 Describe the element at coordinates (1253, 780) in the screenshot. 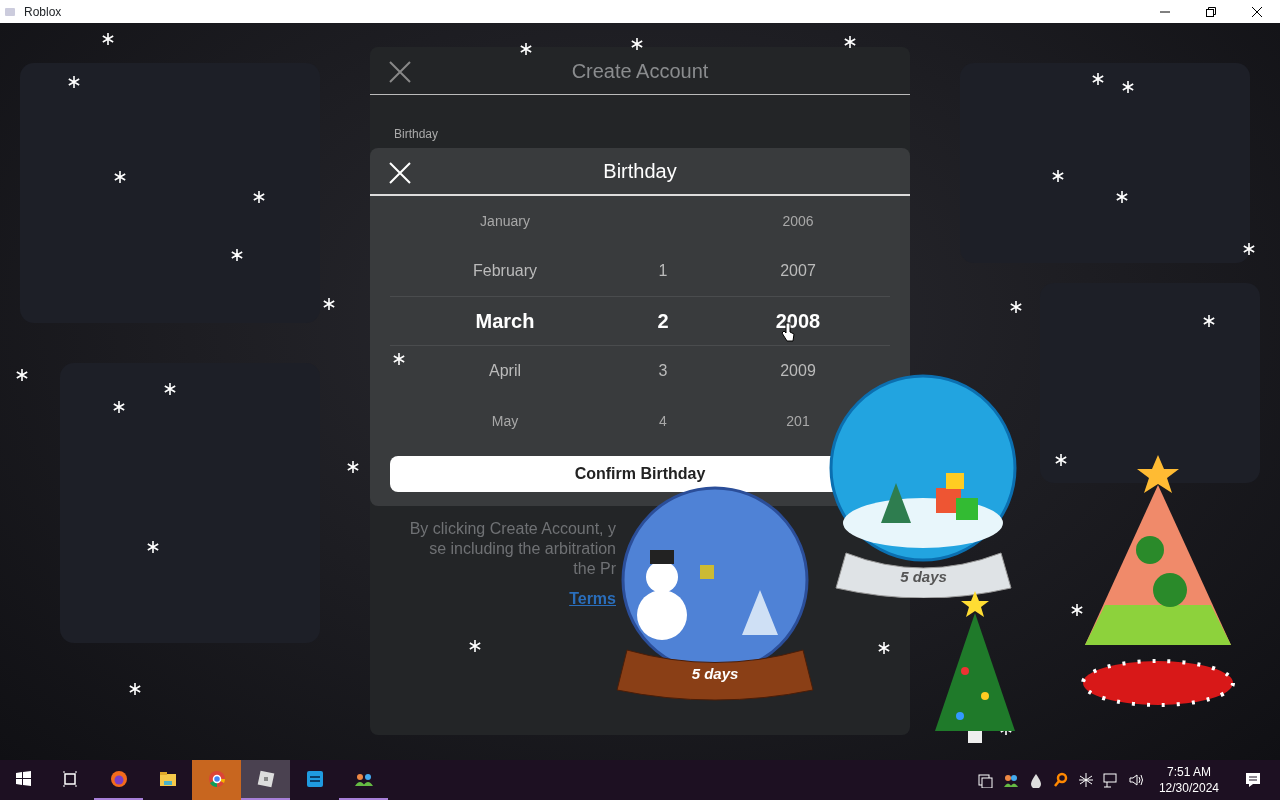

I see `notification-icon` at that location.